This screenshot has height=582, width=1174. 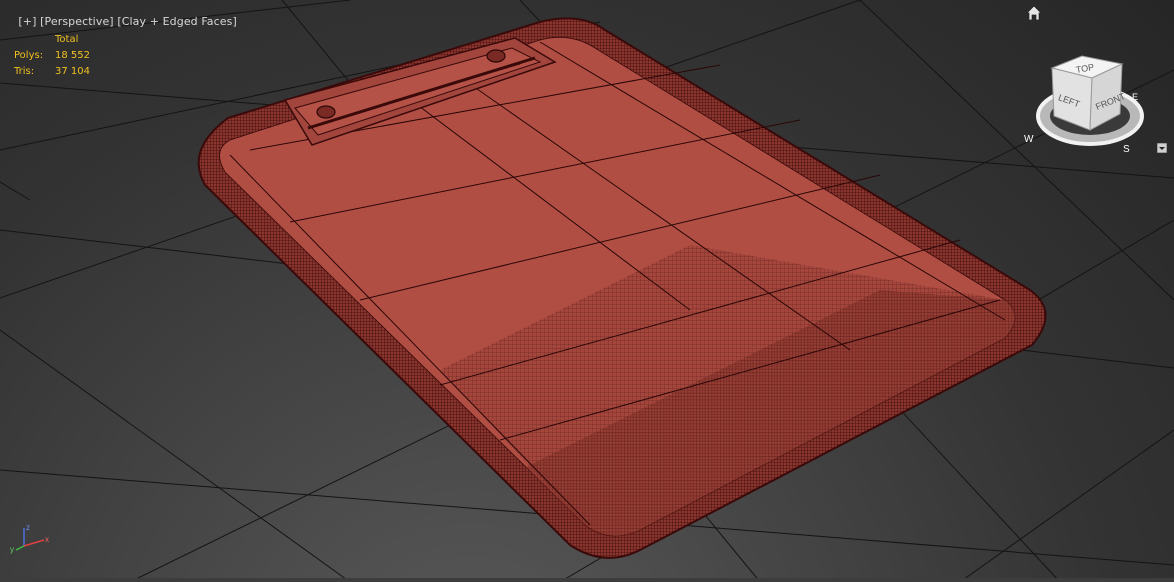 I want to click on stats-polys-row: Polys: 18 552, so click(x=52, y=56).